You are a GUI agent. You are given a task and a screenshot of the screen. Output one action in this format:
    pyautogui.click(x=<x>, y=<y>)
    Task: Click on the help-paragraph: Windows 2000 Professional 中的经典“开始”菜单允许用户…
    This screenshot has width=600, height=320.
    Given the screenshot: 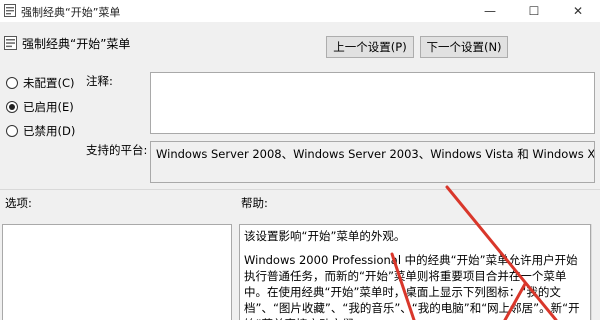 What is the action you would take?
    pyautogui.click(x=412, y=286)
    